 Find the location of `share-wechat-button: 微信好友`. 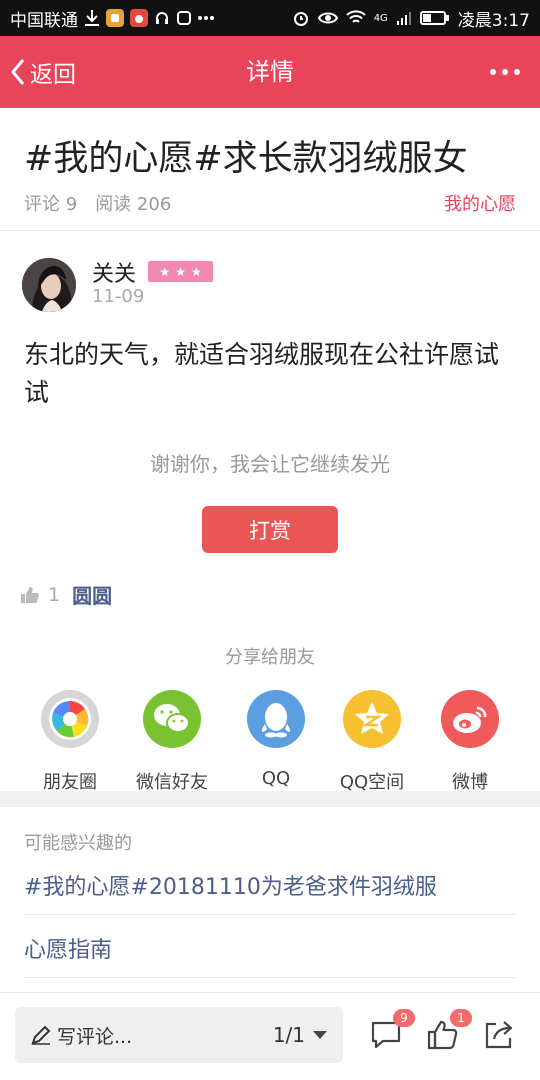

share-wechat-button: 微信好友 is located at coordinates (172, 742).